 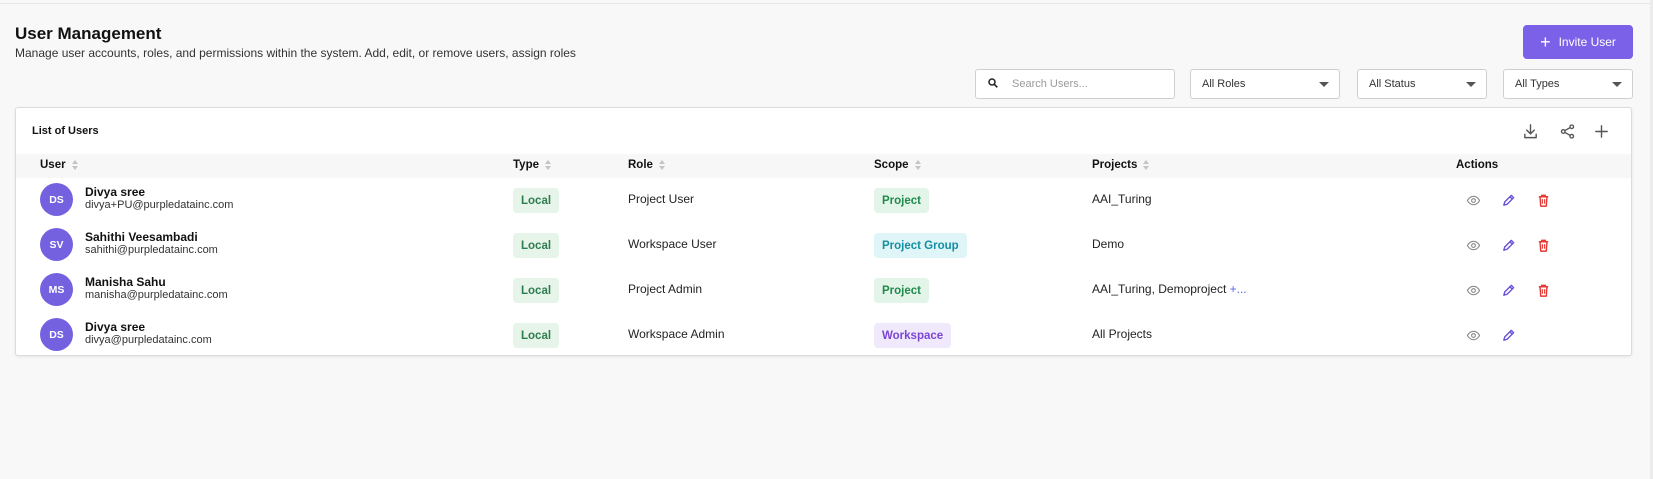 I want to click on column-header-label: User, so click(x=53, y=165).